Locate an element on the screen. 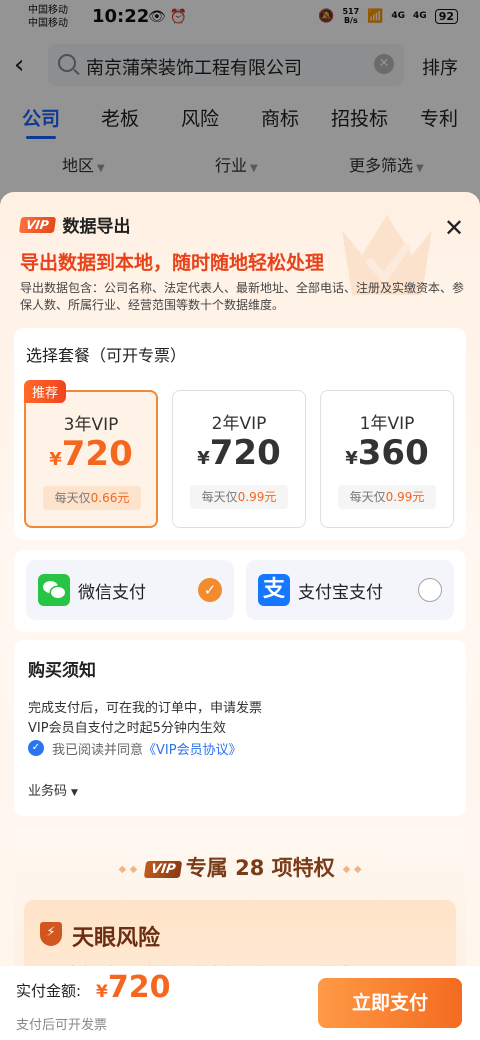 The height and width of the screenshot is (1040, 480). plan-name: 3年VIP is located at coordinates (91, 425).